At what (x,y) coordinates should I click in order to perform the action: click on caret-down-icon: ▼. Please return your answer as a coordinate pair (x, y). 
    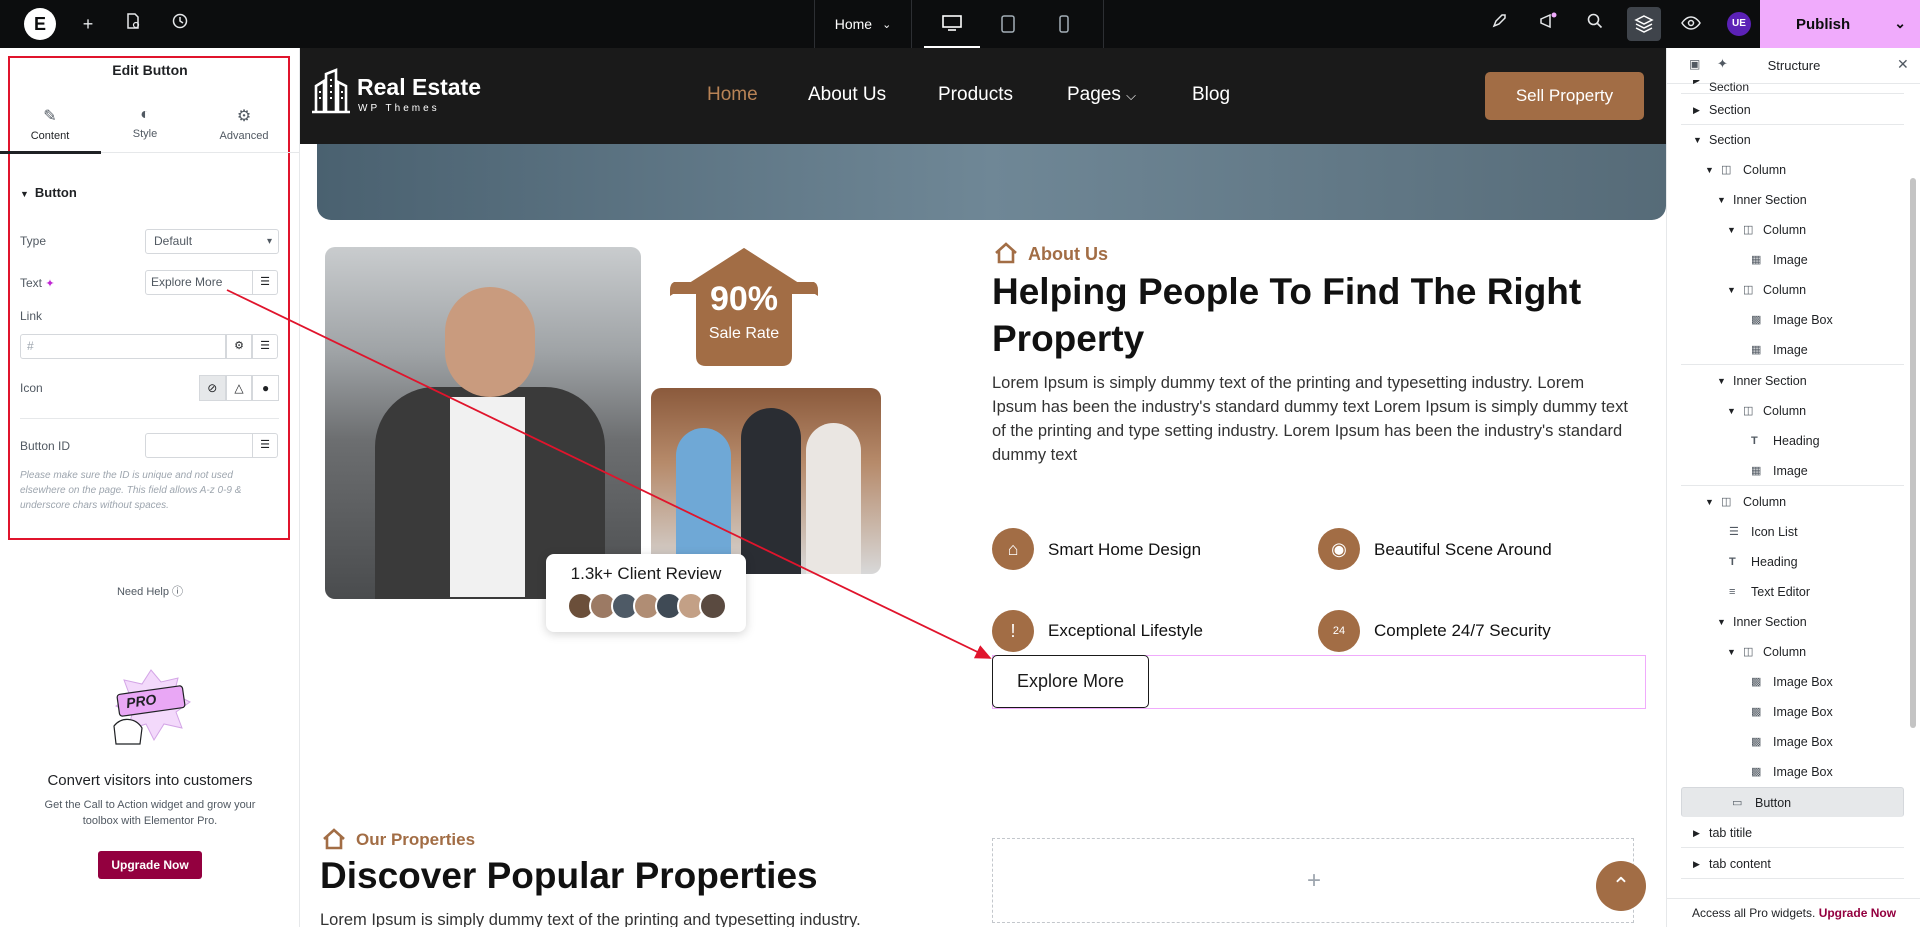
    Looking at the image, I should click on (1731, 230).